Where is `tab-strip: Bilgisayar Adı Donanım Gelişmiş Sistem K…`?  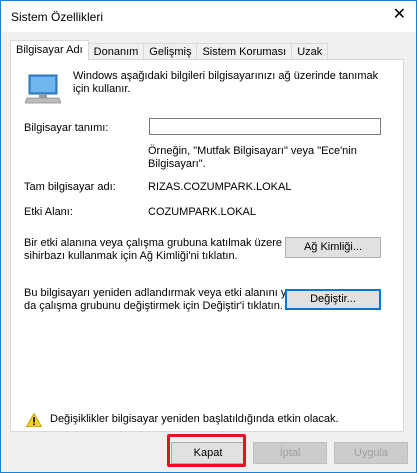
tab-strip: Bilgisayar Adı Donanım Gelişmiş Sistem K… is located at coordinates (169, 50).